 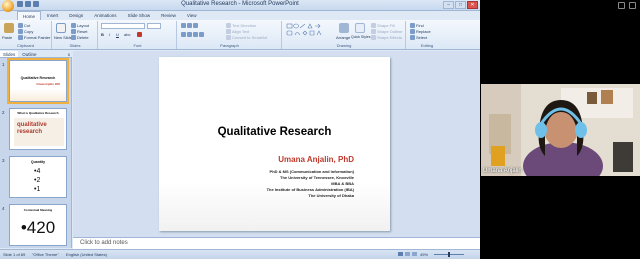 What do you see at coordinates (400, 254) in the screenshot?
I see `normal-view-icon` at bounding box center [400, 254].